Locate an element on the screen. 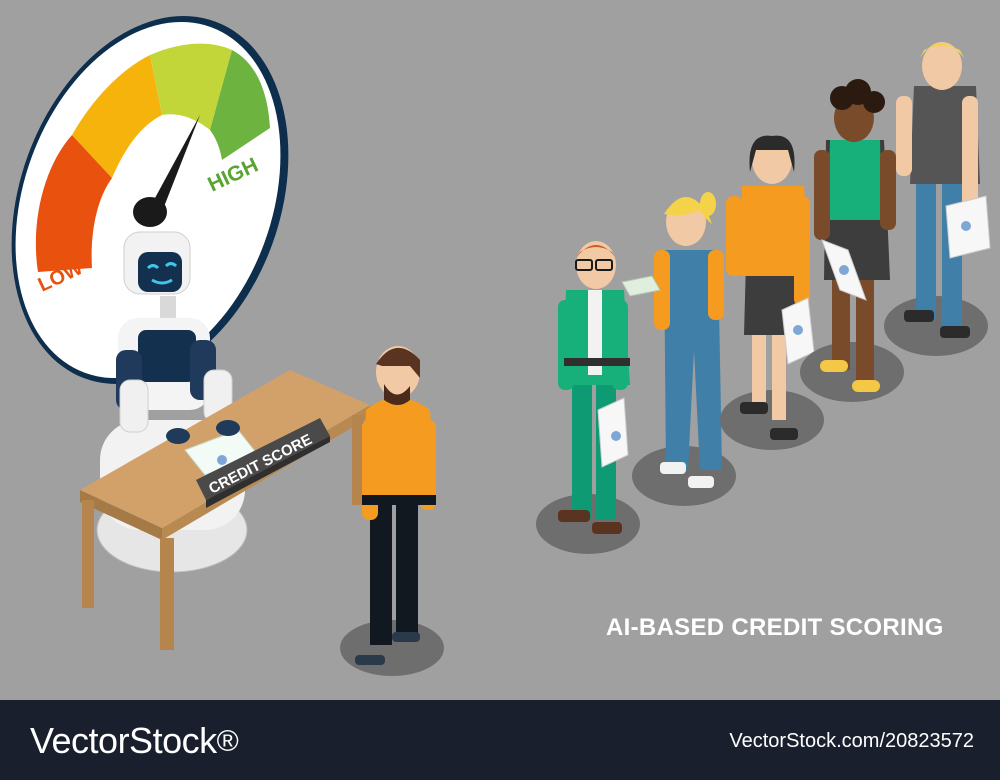 The height and width of the screenshot is (780, 1000). applicant-at-desk is located at coordinates (392, 511).